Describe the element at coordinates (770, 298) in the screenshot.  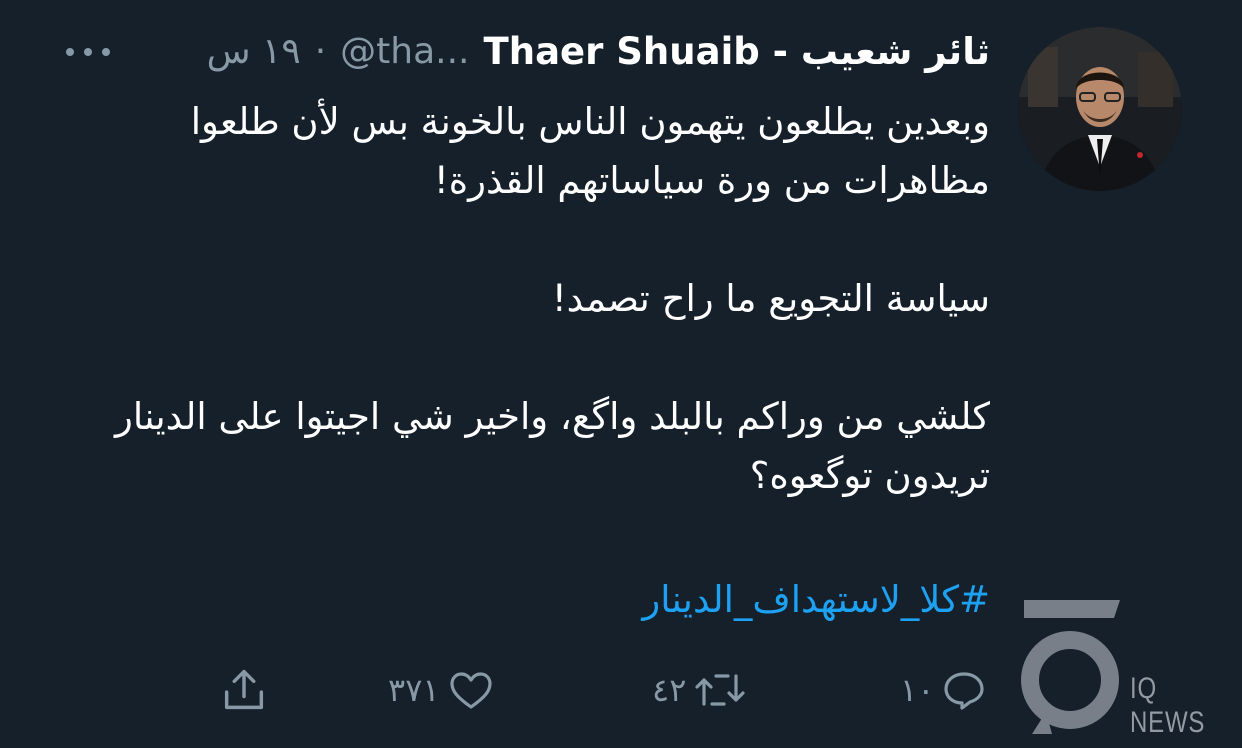
I see `tweet-paragraph: سياسة التجويع ما راح تصمد!` at that location.